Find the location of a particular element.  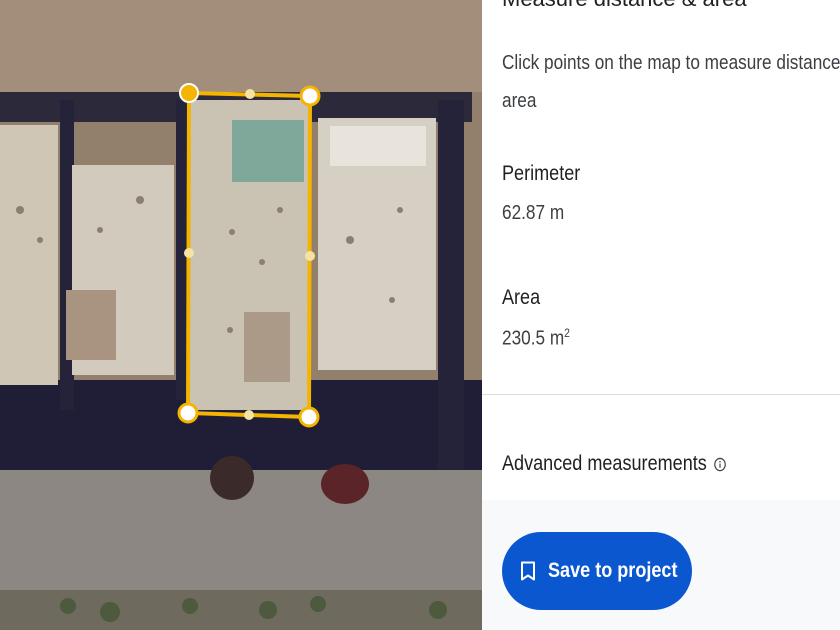

save-to-project-button: Save to project is located at coordinates (597, 571).